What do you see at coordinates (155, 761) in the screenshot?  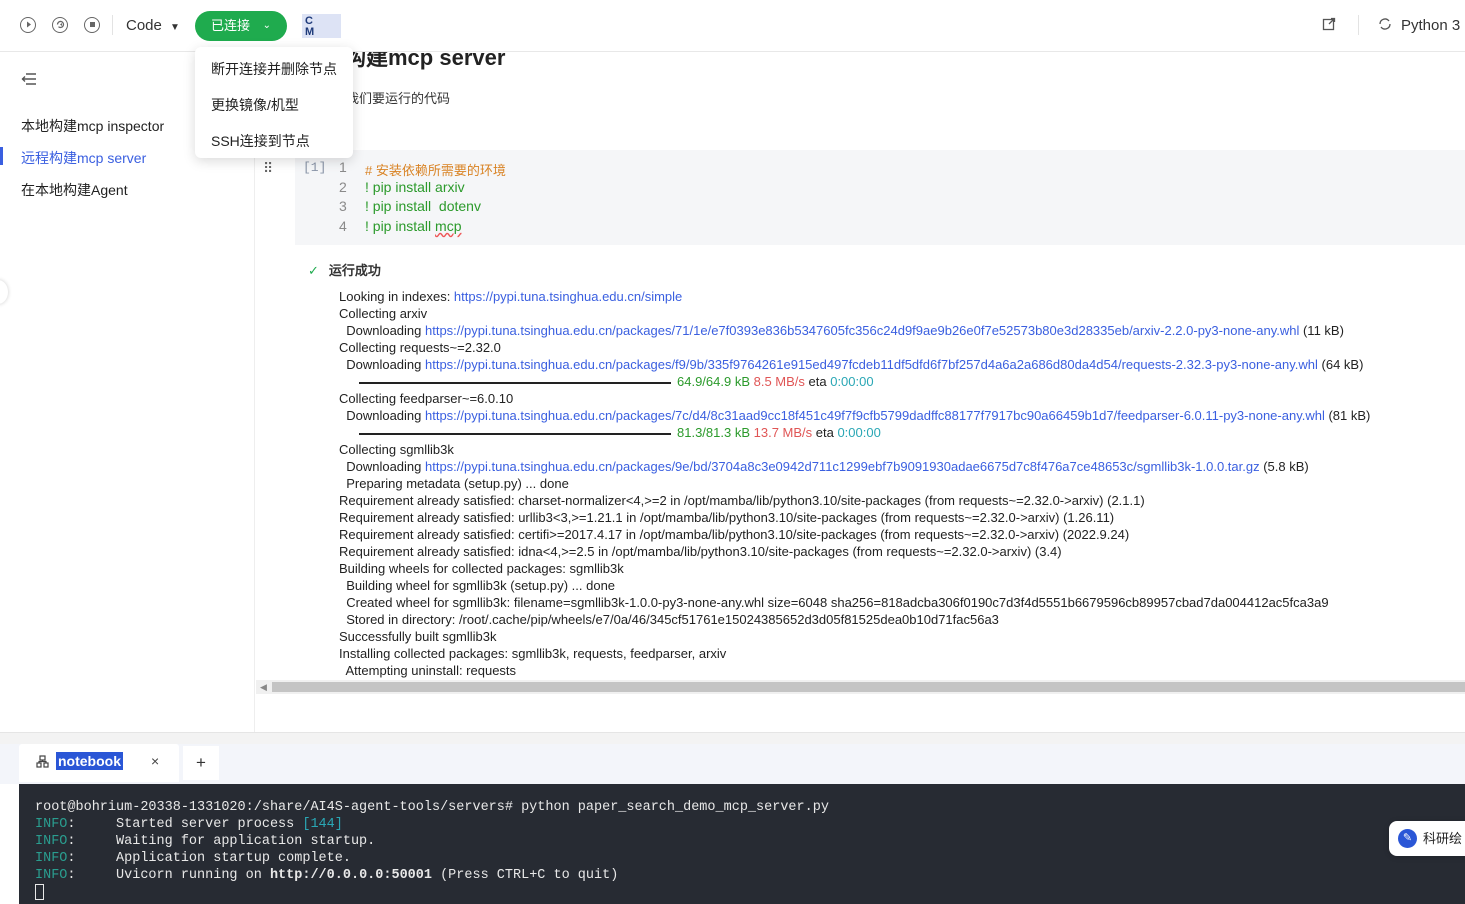 I see `close-icon: ×` at bounding box center [155, 761].